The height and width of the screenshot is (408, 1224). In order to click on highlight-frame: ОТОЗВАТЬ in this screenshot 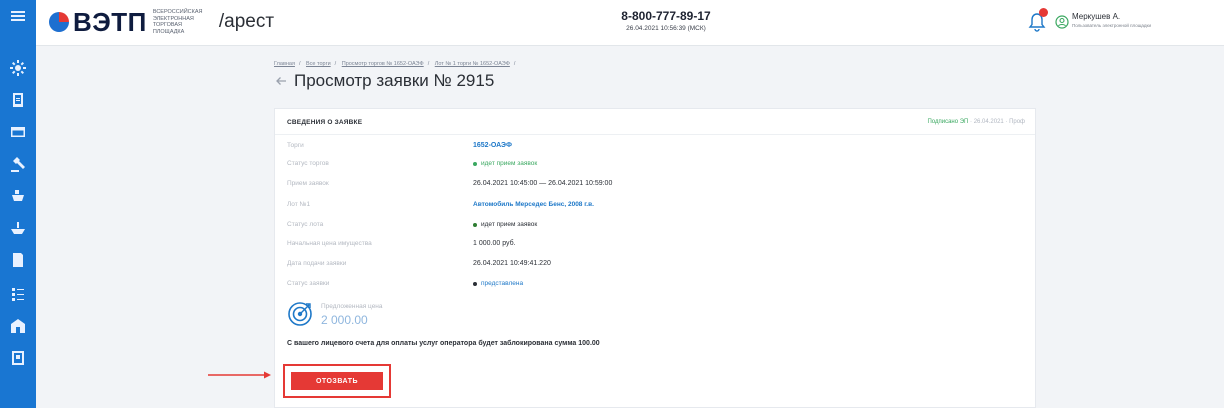, I will do `click(337, 381)`.